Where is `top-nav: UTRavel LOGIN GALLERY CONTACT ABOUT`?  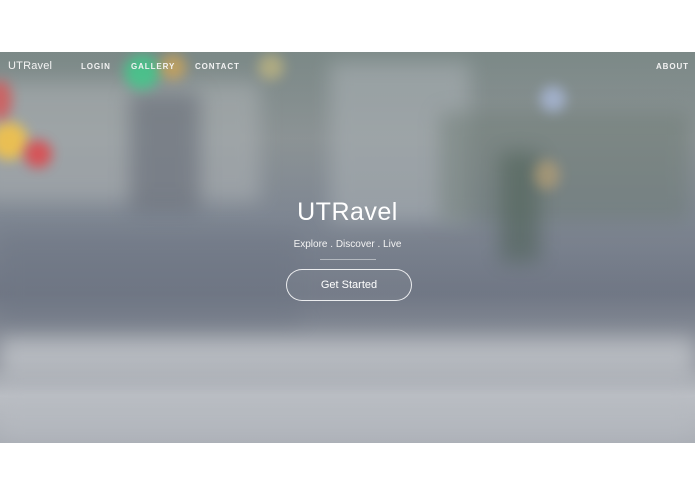
top-nav: UTRavel LOGIN GALLERY CONTACT ABOUT is located at coordinates (347, 67).